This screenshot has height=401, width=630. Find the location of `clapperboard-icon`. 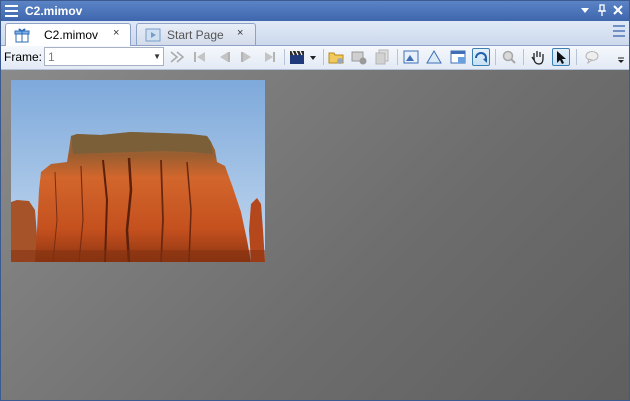

clapperboard-icon is located at coordinates (297, 57).